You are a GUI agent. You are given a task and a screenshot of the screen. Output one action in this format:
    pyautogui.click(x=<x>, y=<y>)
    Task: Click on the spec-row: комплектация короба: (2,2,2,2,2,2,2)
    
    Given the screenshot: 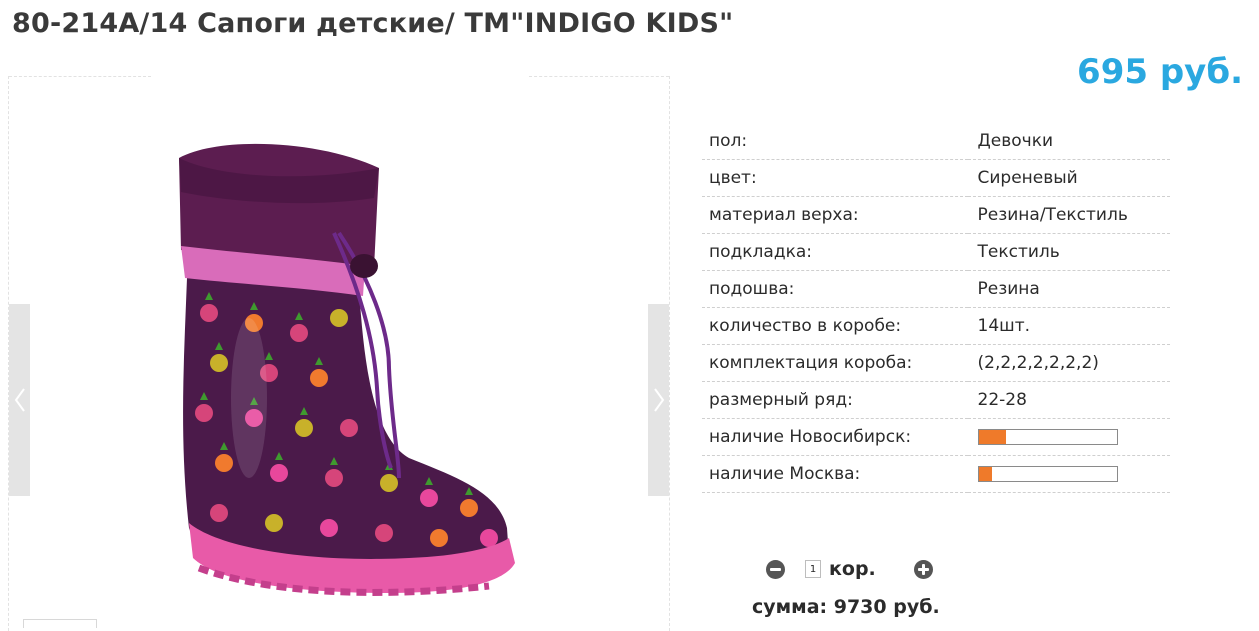 What is the action you would take?
    pyautogui.click(x=936, y=363)
    